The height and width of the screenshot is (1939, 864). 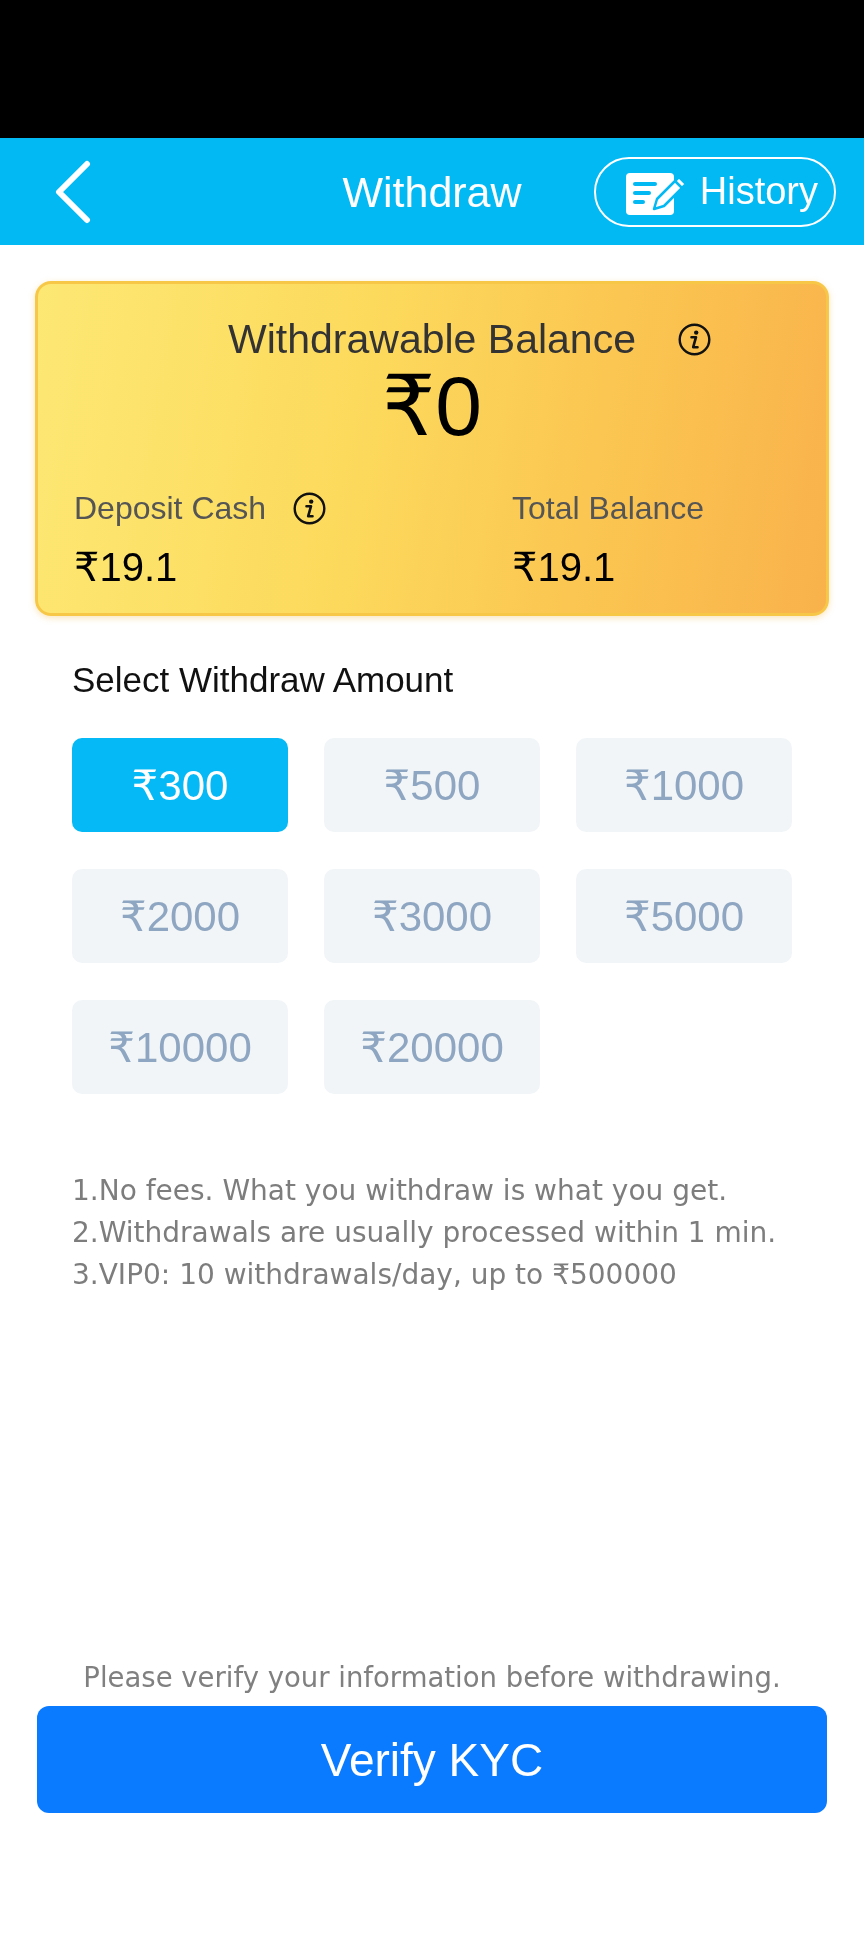 I want to click on section-title: Select Withdraw Amount, so click(x=263, y=680).